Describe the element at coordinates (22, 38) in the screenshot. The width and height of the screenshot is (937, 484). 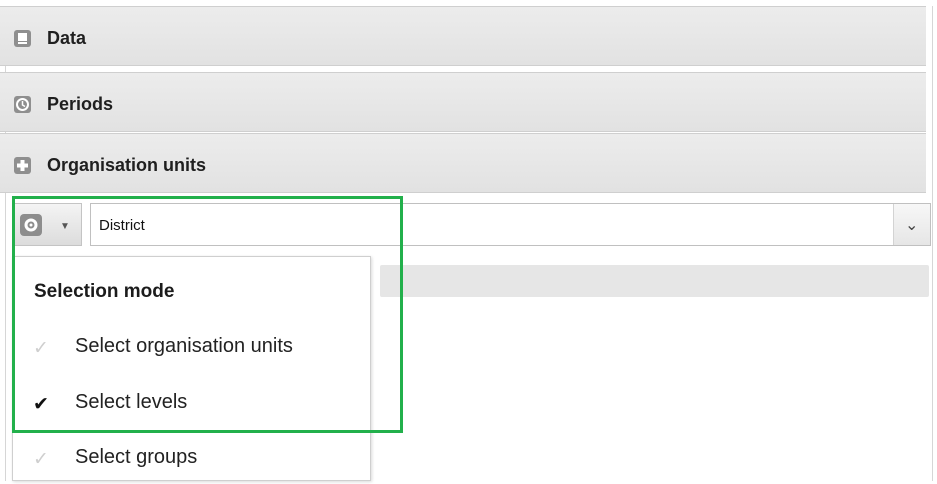
I see `data-icon` at that location.